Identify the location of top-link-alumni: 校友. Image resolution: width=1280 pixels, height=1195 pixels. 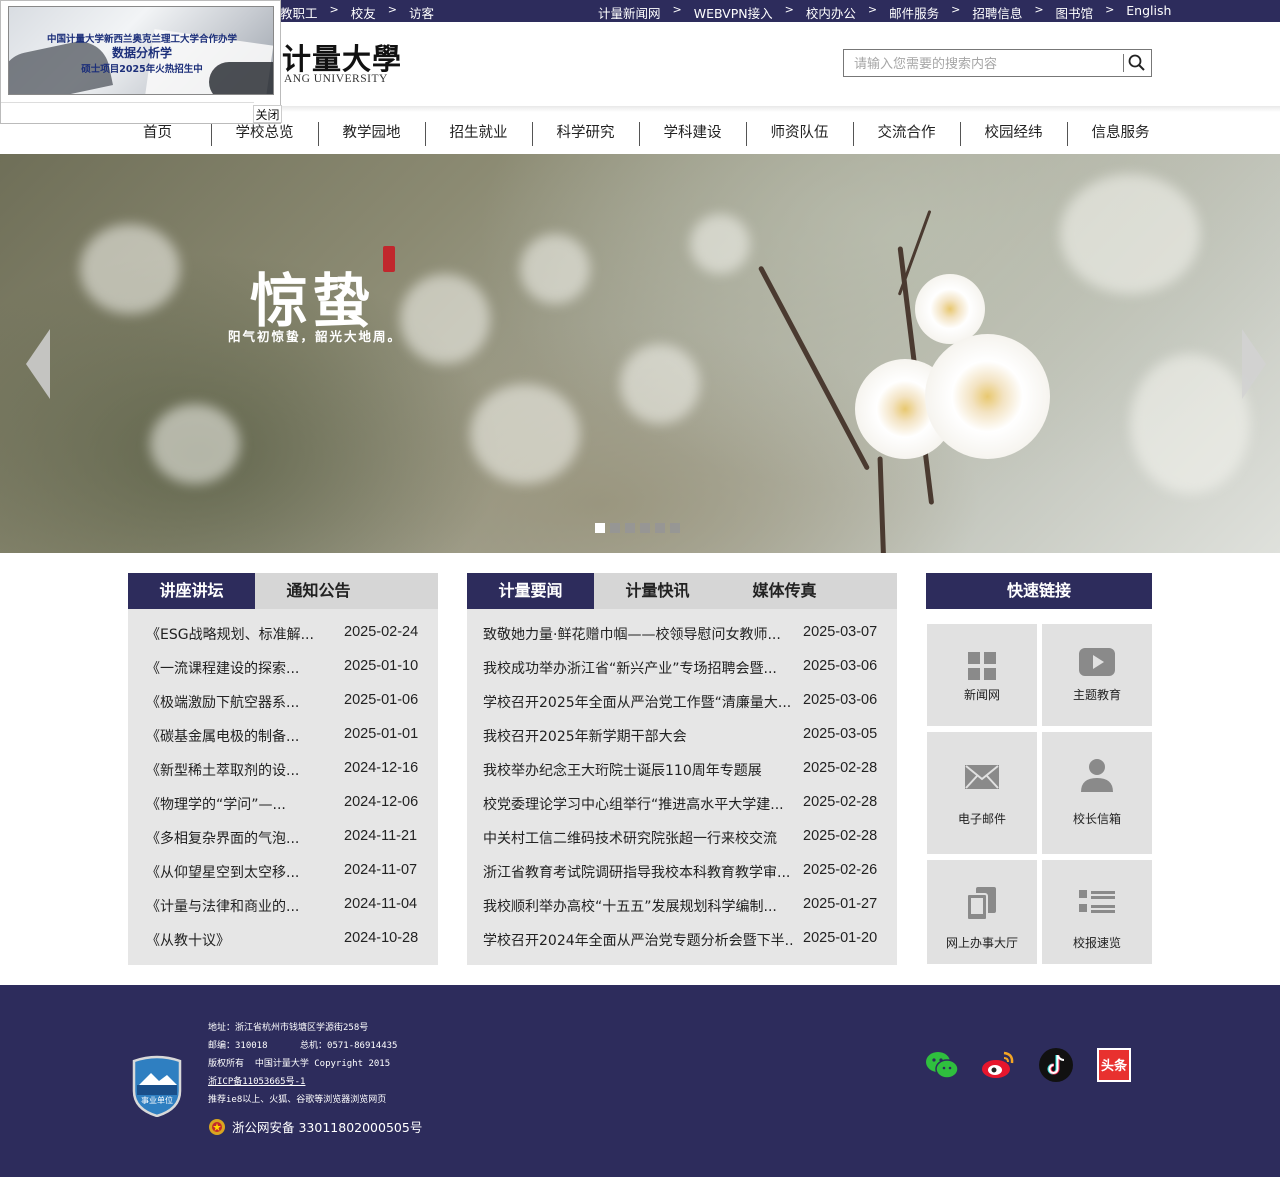
(363, 12).